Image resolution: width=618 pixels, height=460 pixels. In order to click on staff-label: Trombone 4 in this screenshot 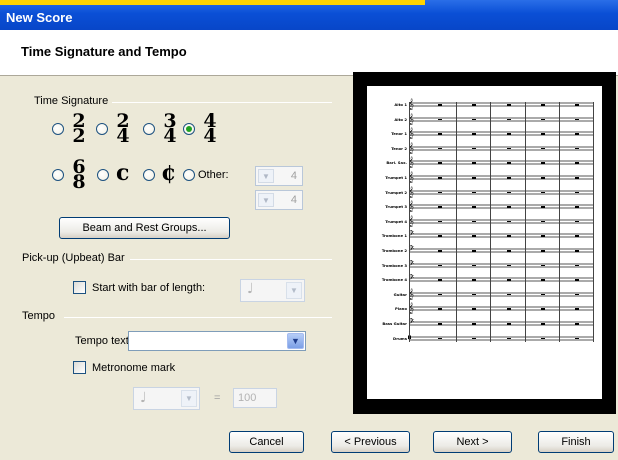, I will do `click(394, 280)`.